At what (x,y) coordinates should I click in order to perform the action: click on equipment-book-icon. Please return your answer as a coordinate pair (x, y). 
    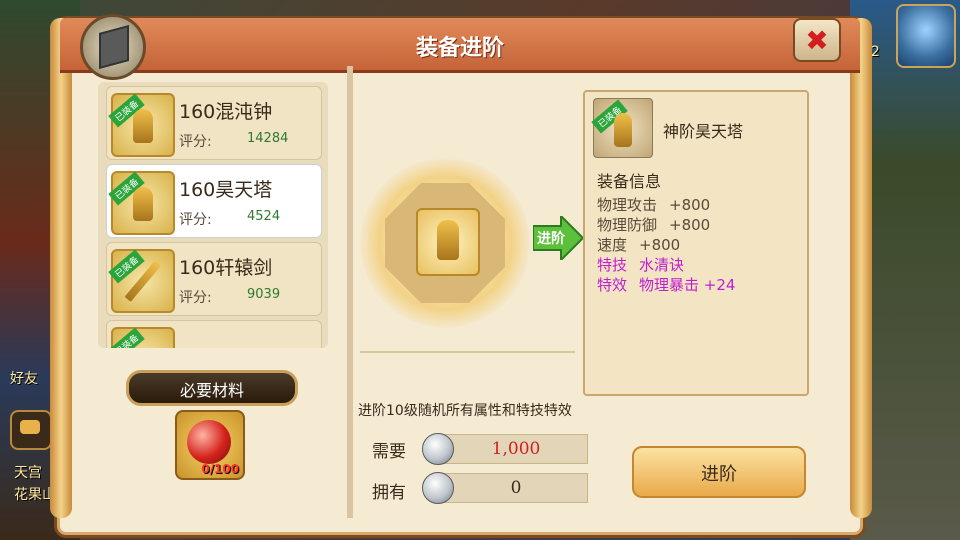
    Looking at the image, I should click on (113, 47).